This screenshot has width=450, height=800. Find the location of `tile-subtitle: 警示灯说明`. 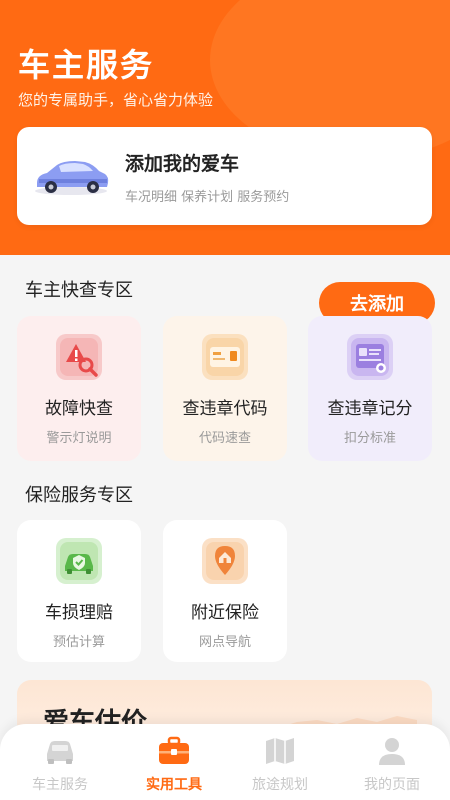

tile-subtitle: 警示灯说明 is located at coordinates (79, 438).